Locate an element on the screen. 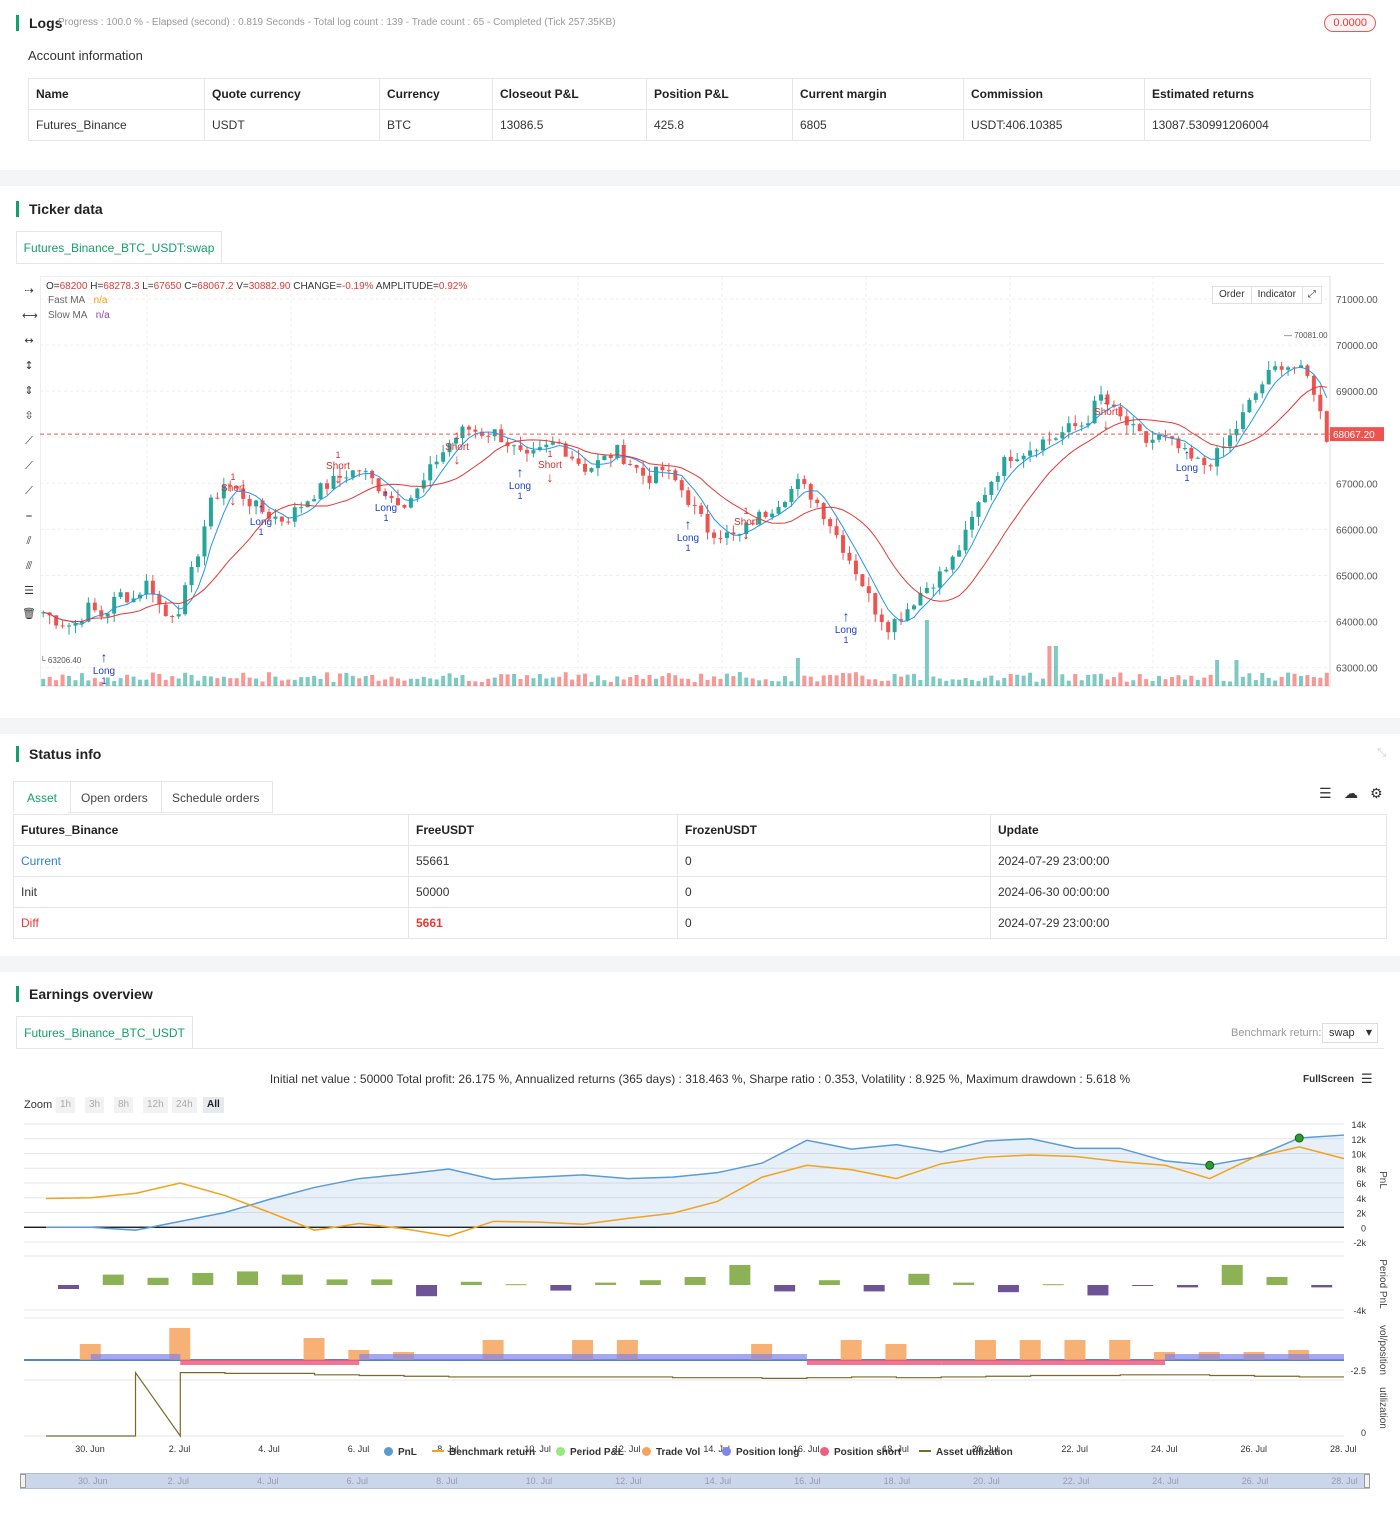 This screenshot has height=1514, width=1400. segment-icon: ⟋ is located at coordinates (29, 491).